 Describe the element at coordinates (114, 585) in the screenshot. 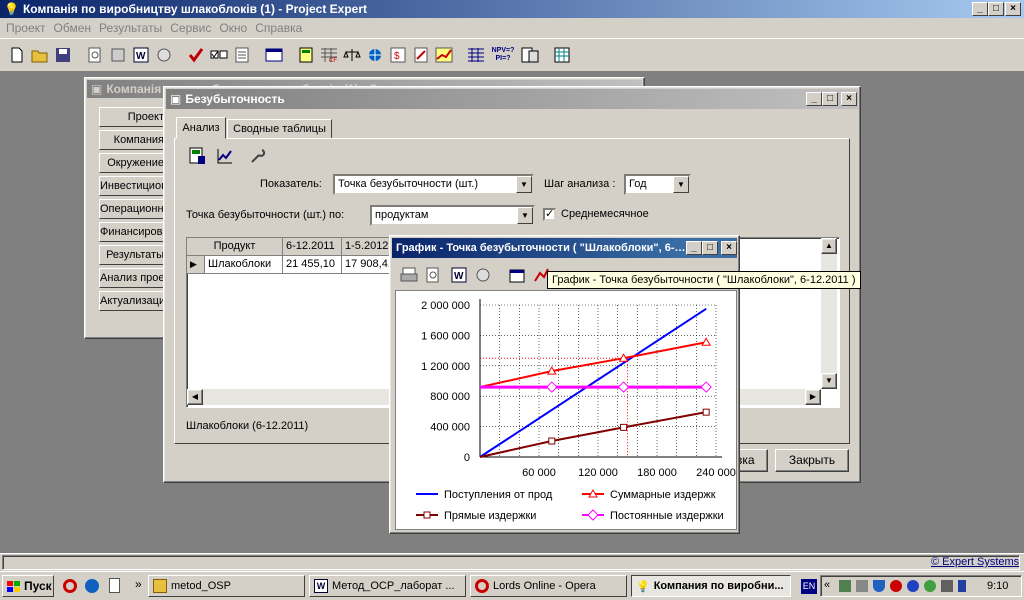

I see `notepad-quicklaunch-icon` at that location.